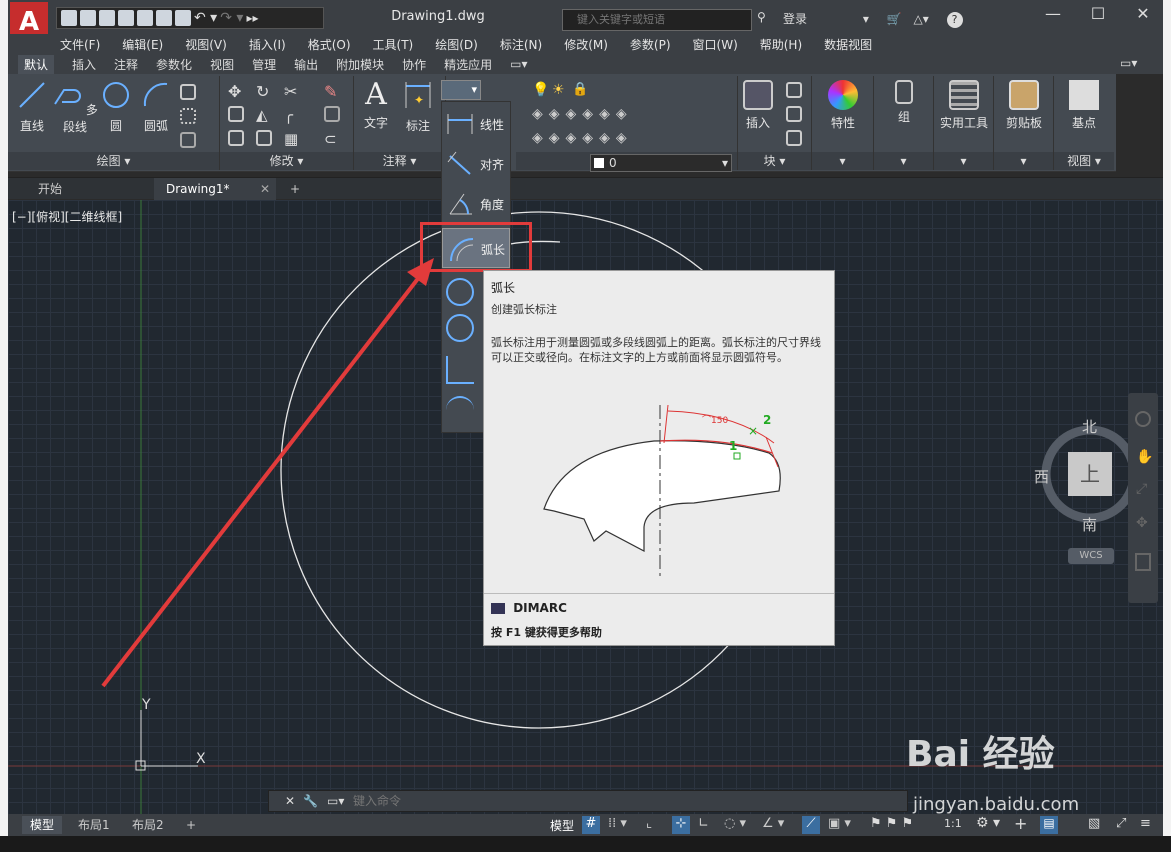 This screenshot has width=1171, height=852. I want to click on hatch-icon, so click(188, 116).